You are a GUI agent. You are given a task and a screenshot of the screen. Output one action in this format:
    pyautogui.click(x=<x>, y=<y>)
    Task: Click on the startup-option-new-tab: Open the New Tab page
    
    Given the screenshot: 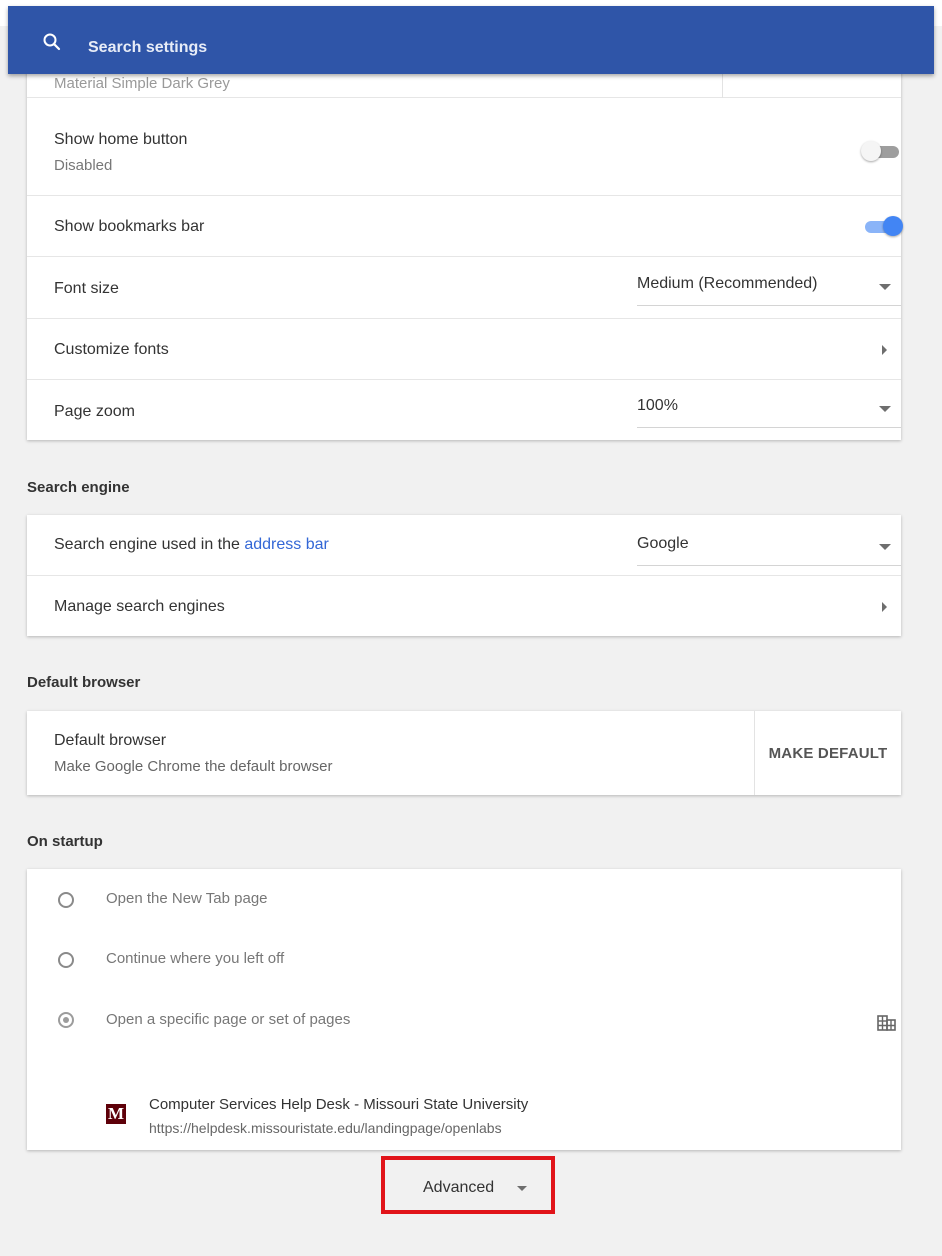 What is the action you would take?
    pyautogui.click(x=464, y=899)
    